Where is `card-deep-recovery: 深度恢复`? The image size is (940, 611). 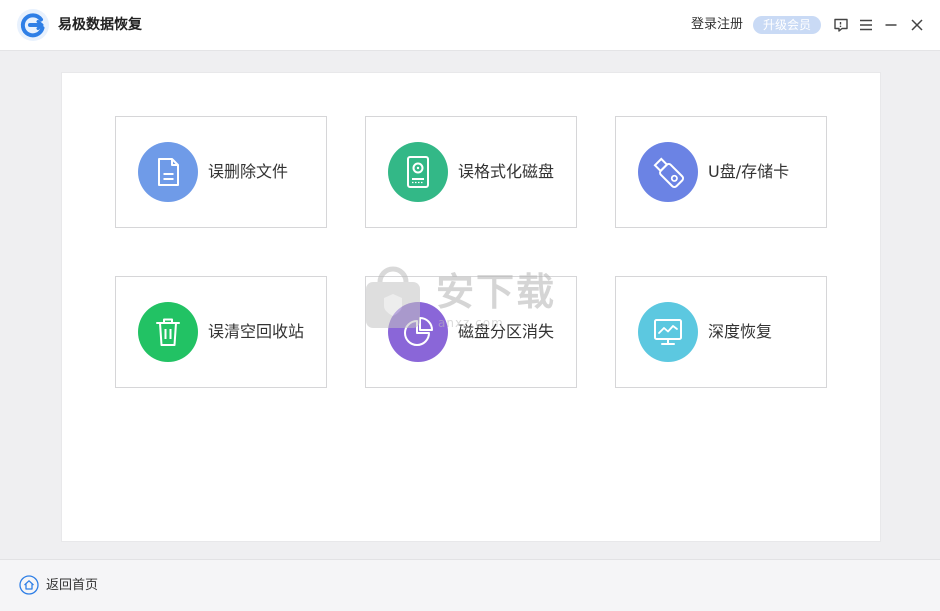
card-deep-recovery: 深度恢复 is located at coordinates (721, 332).